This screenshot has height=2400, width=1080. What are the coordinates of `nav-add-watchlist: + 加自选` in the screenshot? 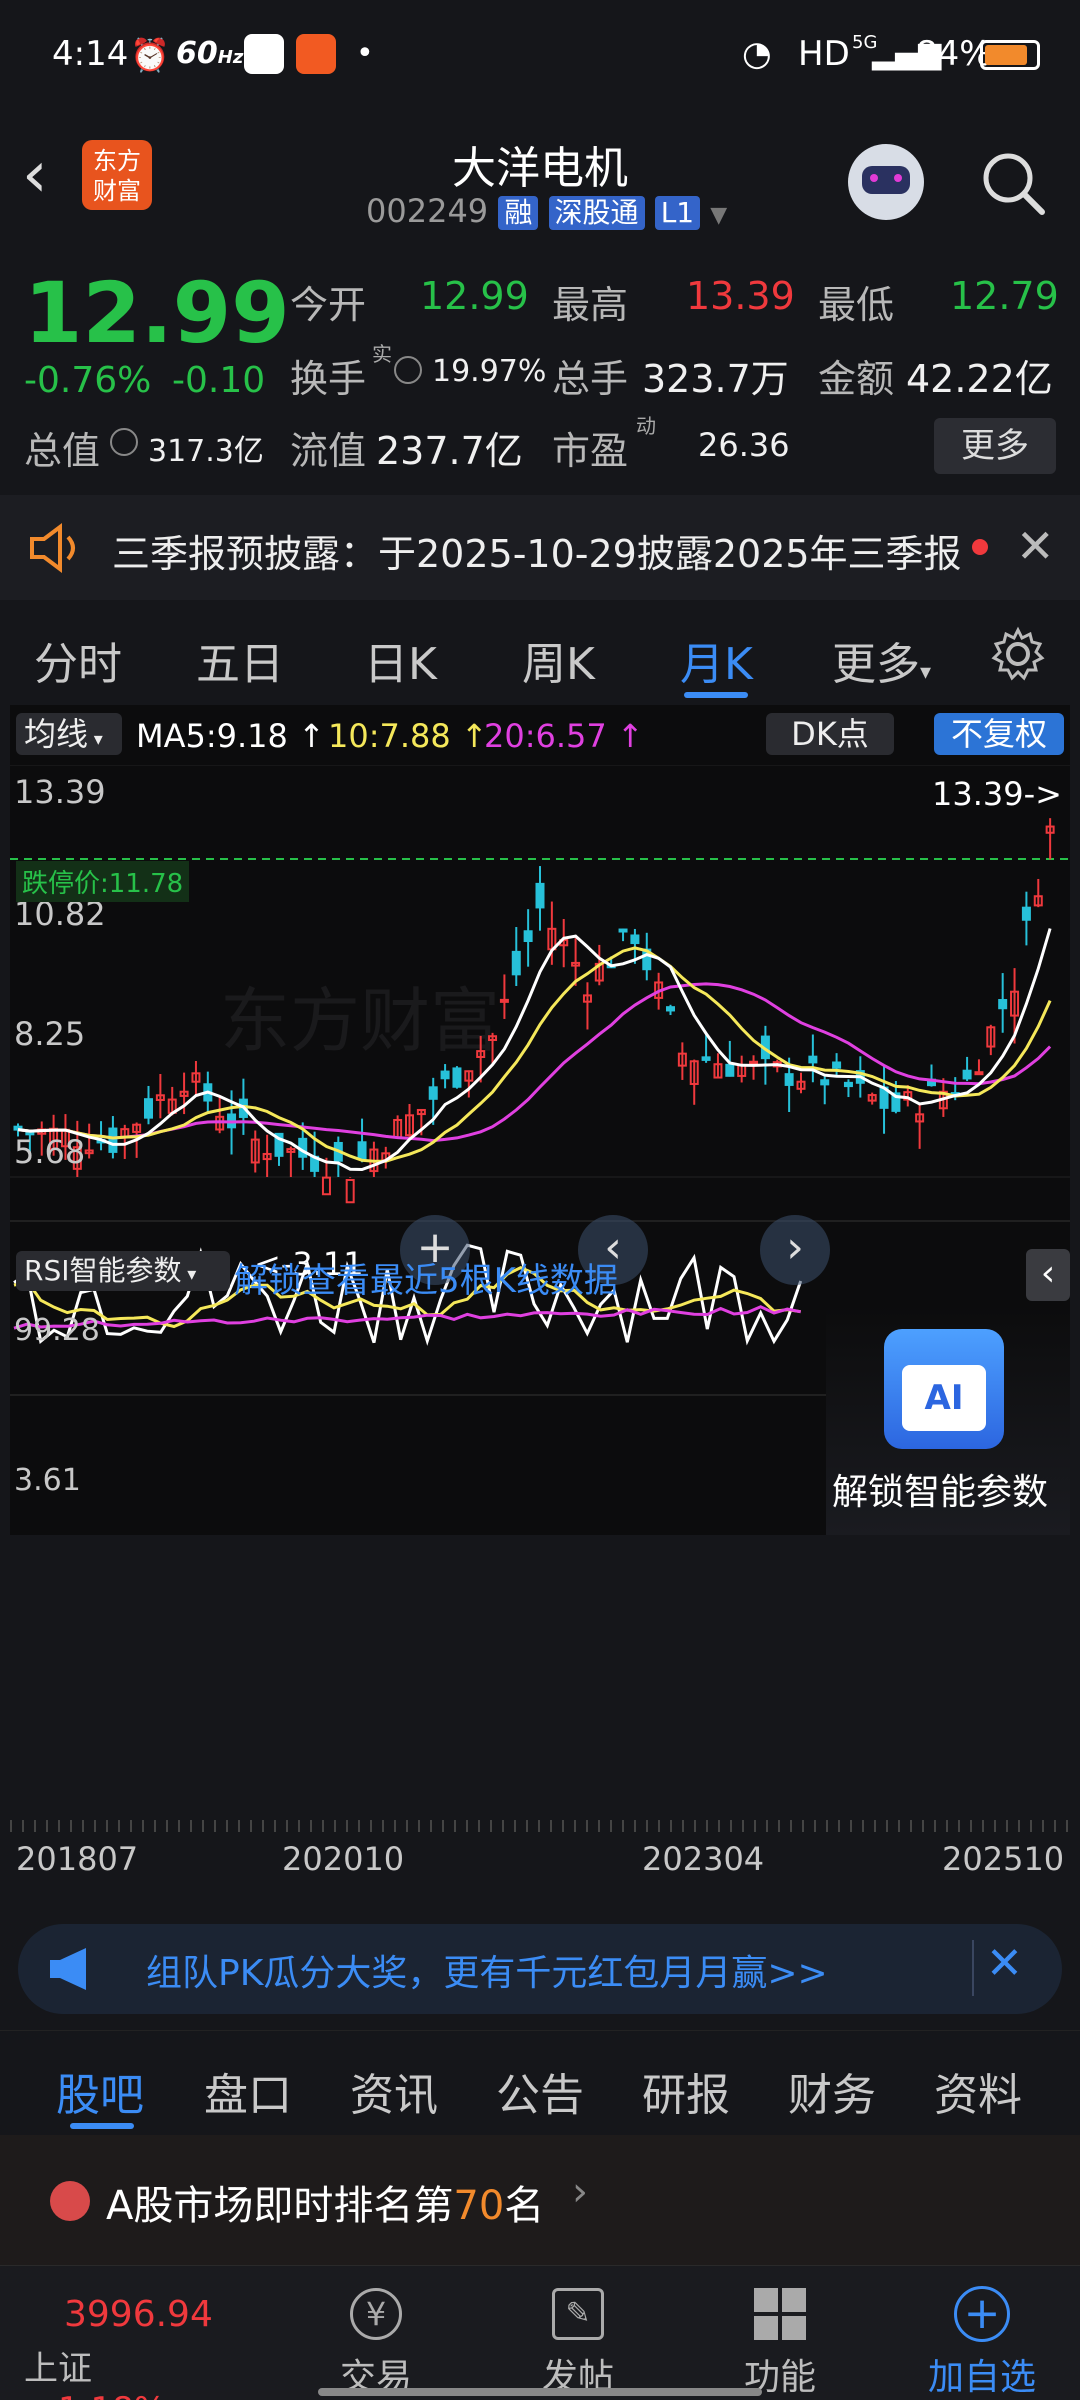 It's located at (982, 2333).